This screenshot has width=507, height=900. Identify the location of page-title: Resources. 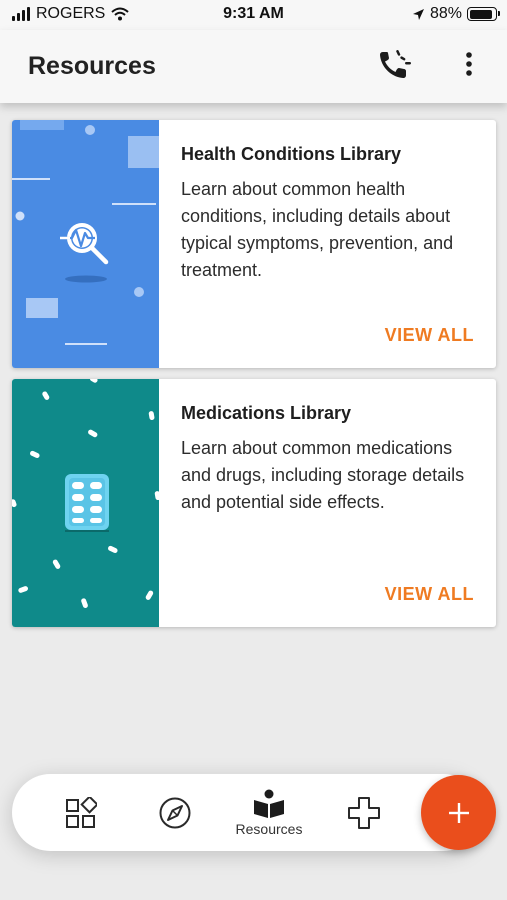
(92, 66).